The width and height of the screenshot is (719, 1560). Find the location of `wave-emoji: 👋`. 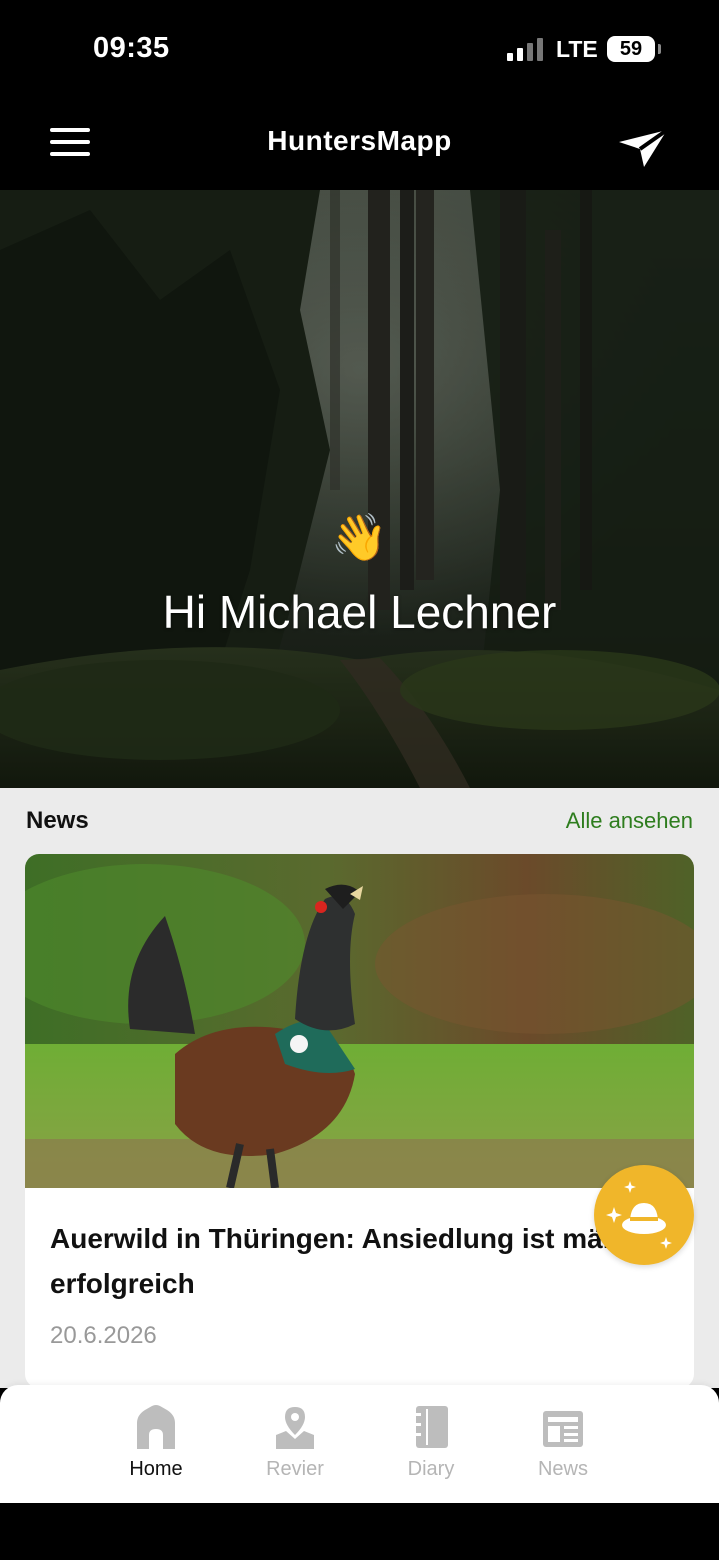

wave-emoji: 👋 is located at coordinates (359, 537).